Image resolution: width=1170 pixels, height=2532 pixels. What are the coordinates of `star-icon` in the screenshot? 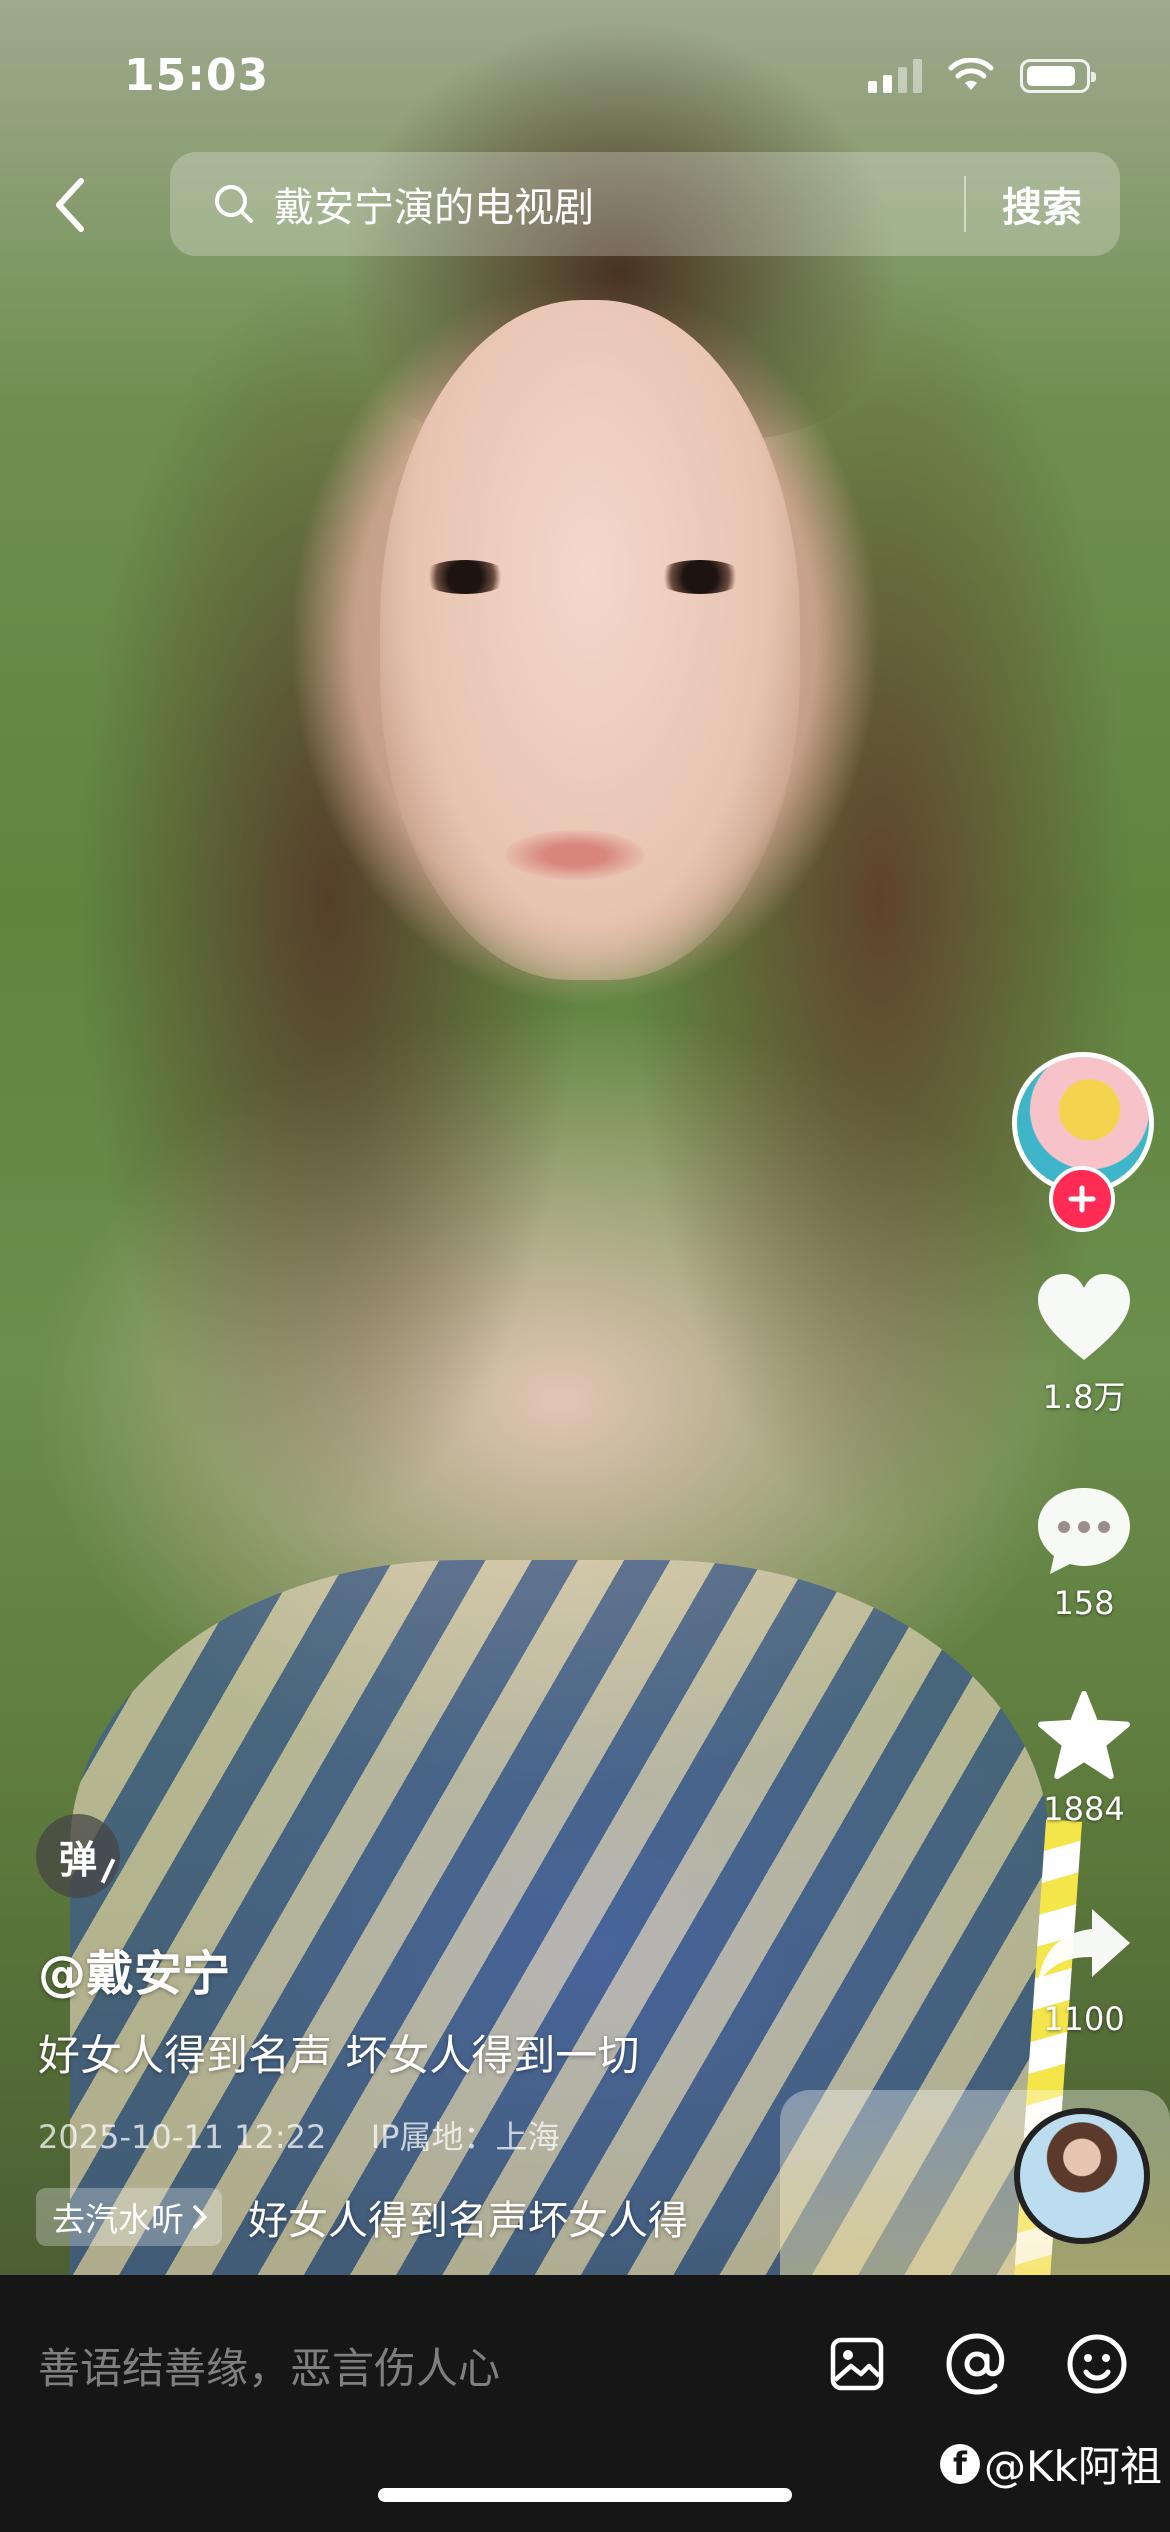 It's located at (1084, 1735).